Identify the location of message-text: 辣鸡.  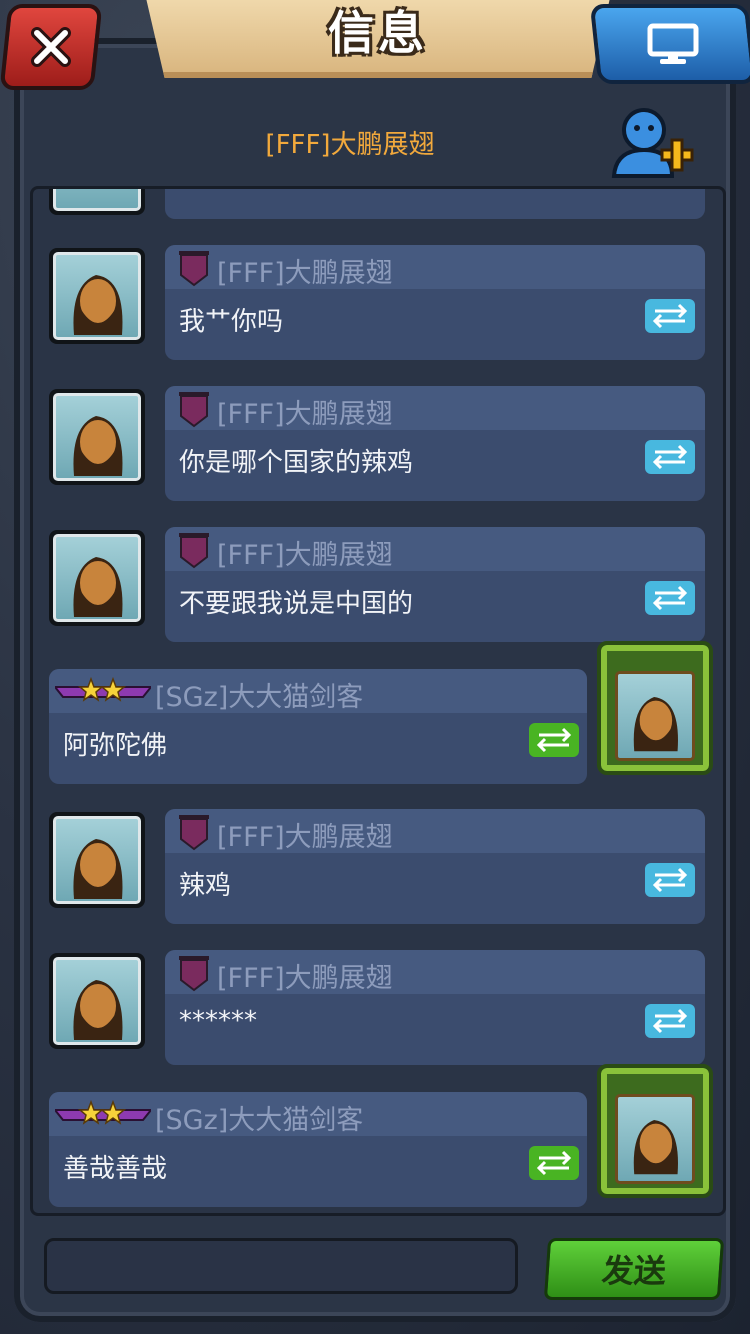
(205, 886).